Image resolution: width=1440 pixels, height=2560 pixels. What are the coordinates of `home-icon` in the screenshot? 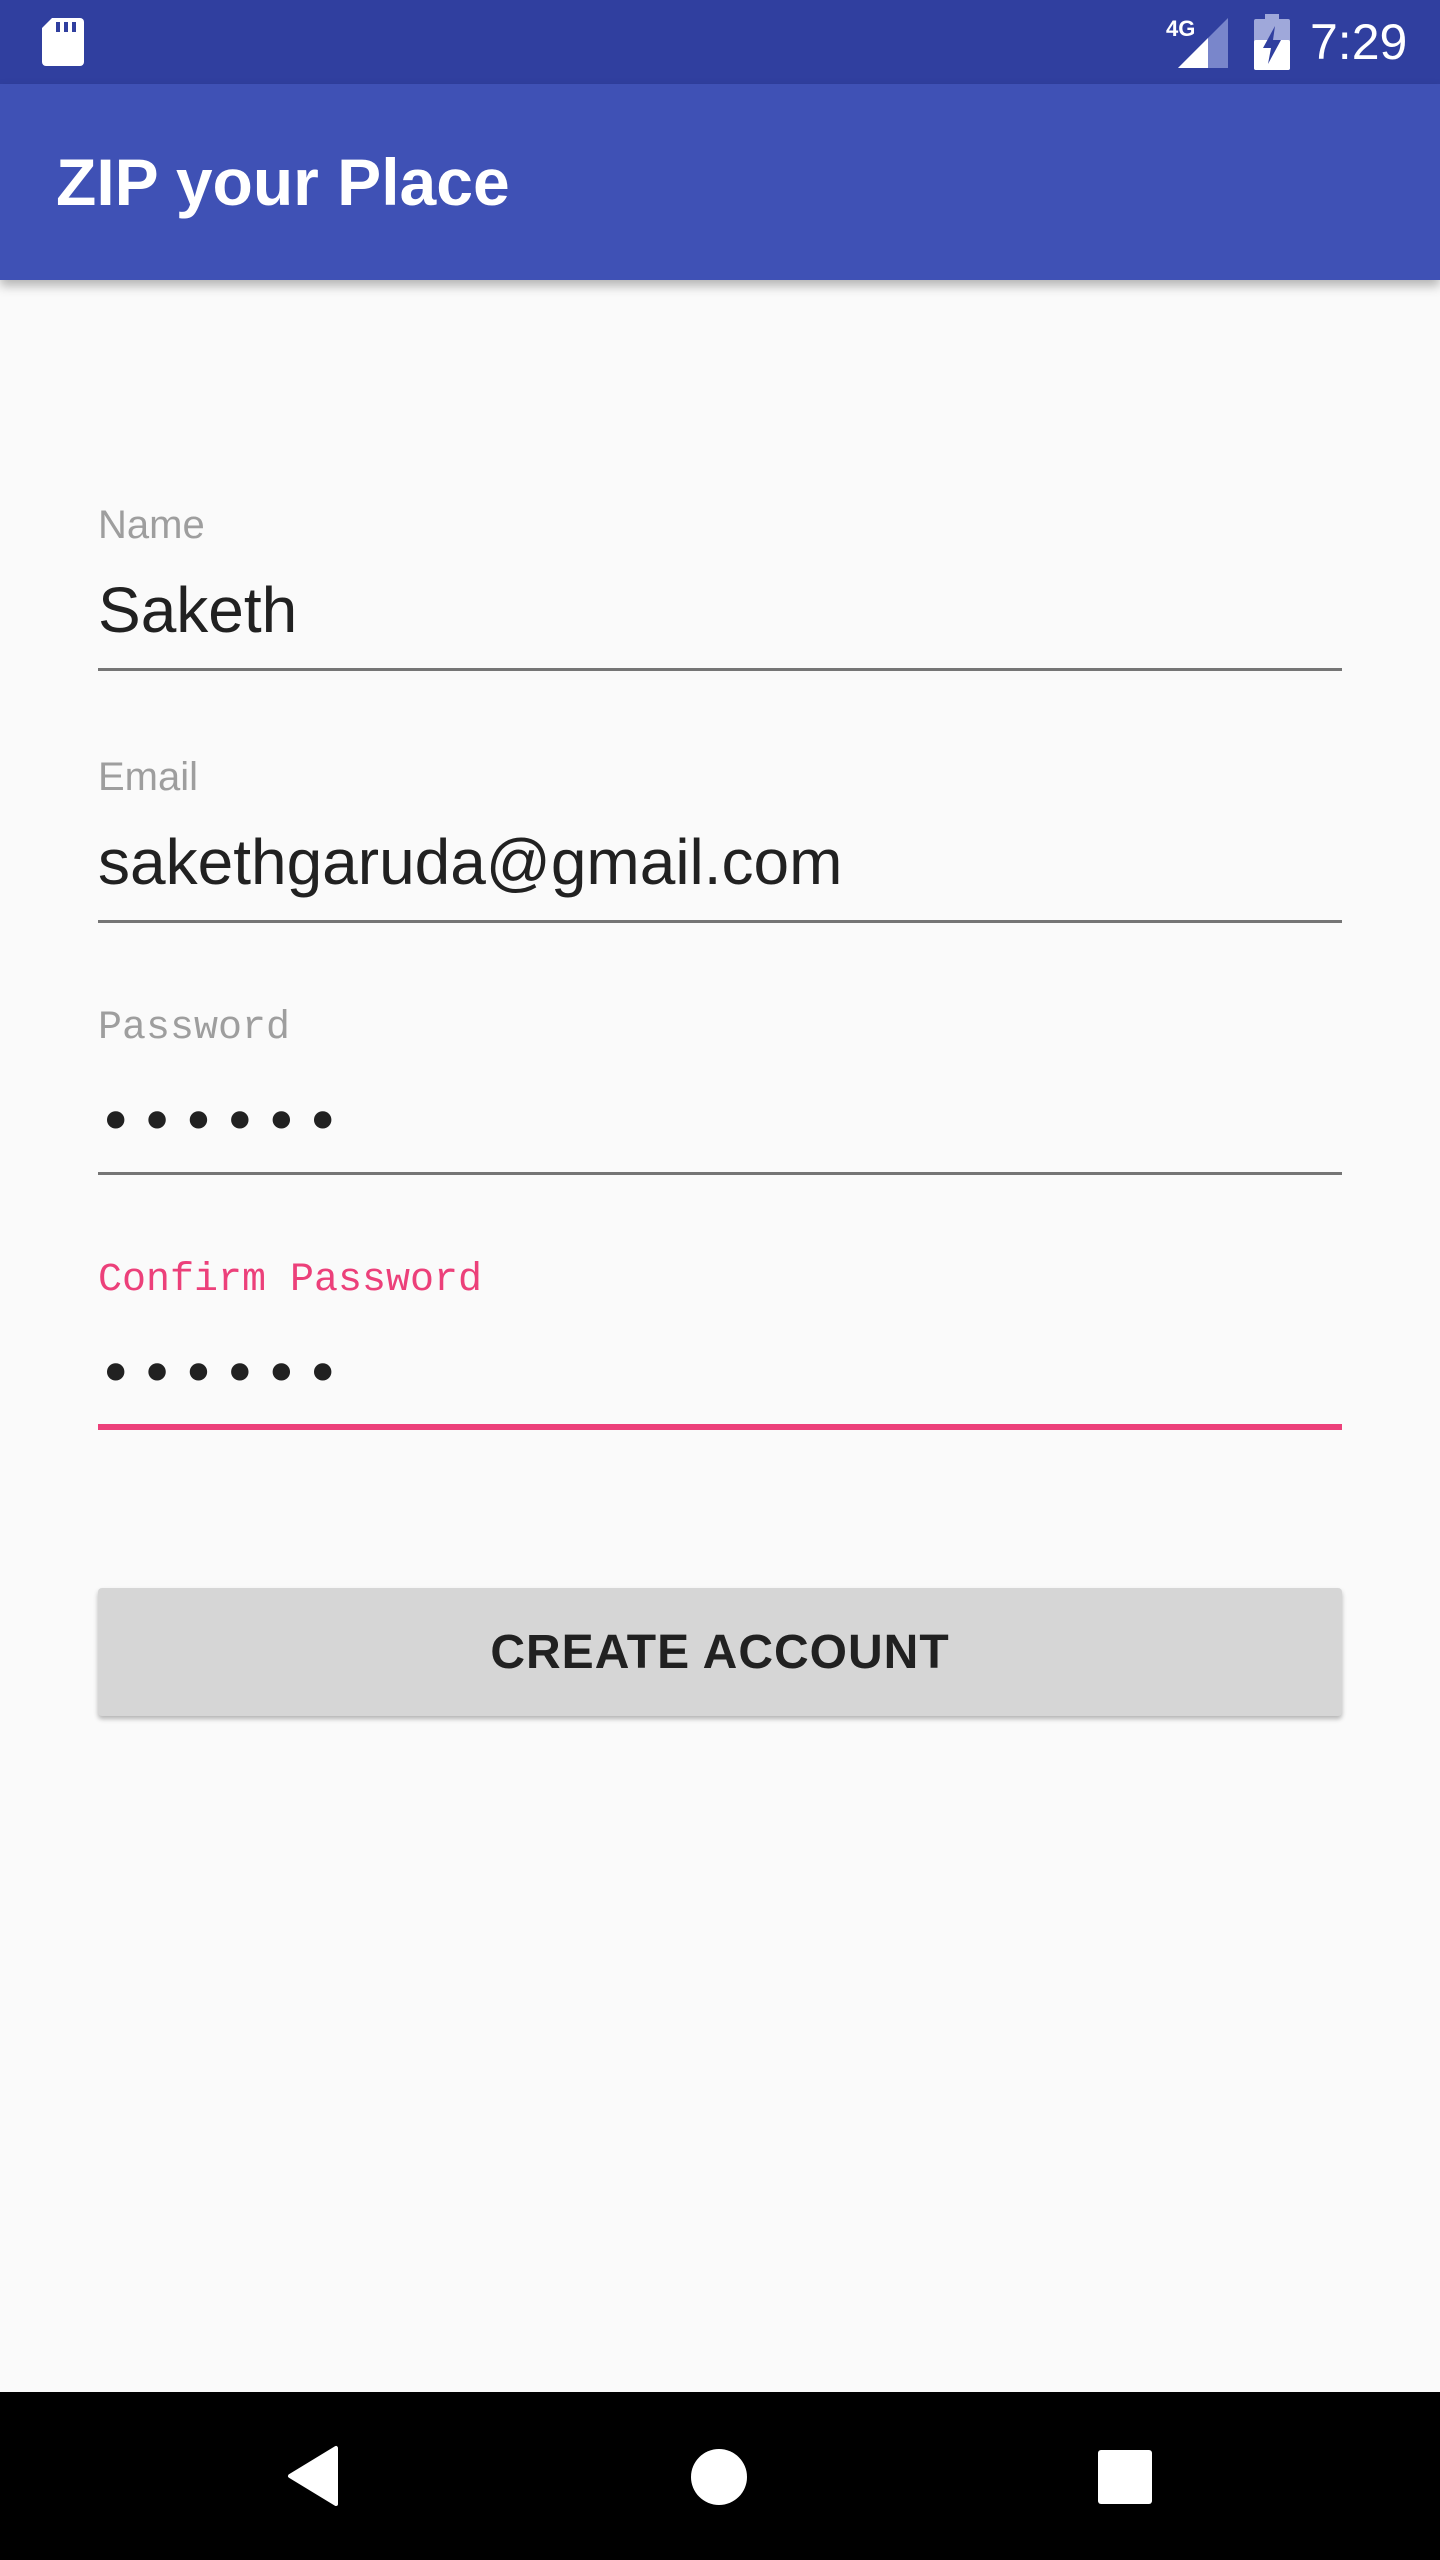 It's located at (719, 2477).